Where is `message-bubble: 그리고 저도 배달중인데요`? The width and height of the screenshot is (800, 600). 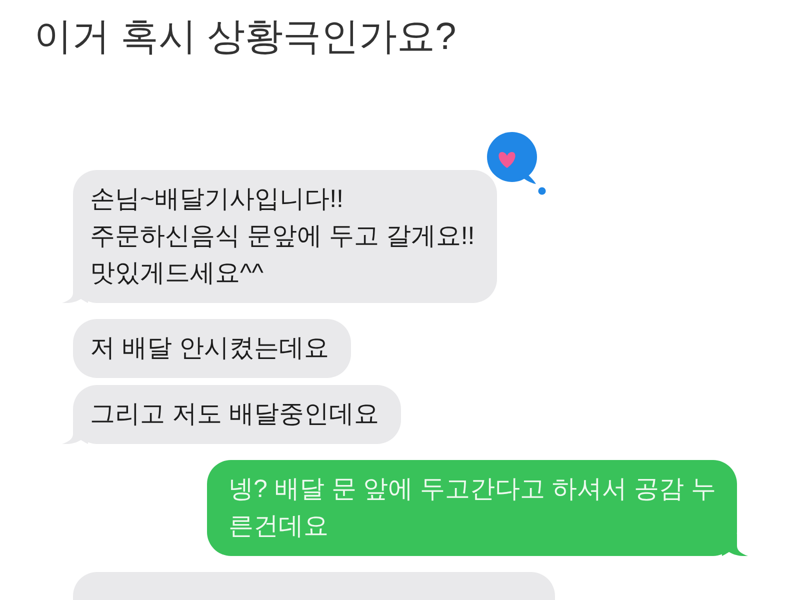
message-bubble: 그리고 저도 배달중인데요 is located at coordinates (231, 414).